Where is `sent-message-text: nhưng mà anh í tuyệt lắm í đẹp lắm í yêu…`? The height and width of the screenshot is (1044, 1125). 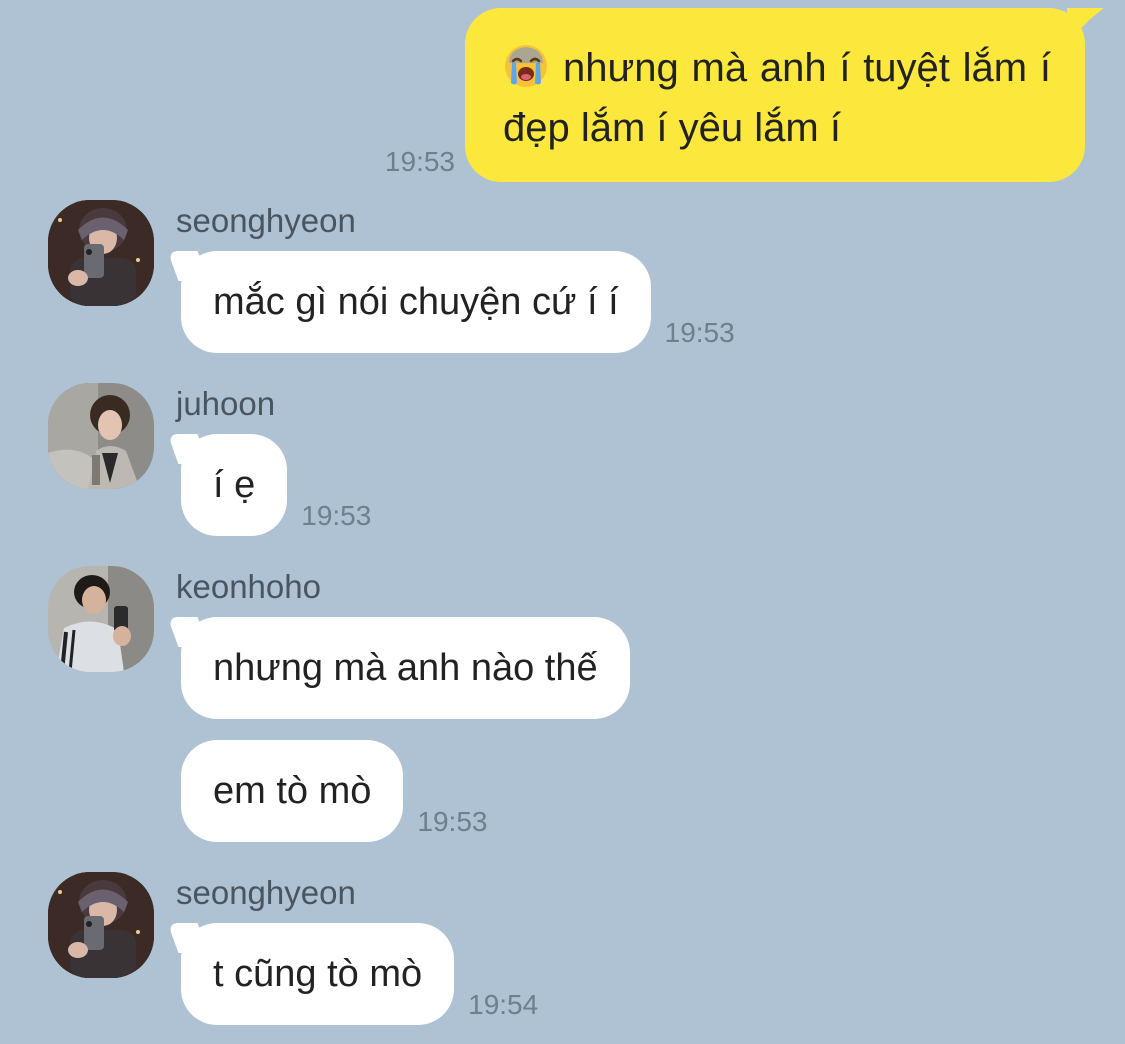
sent-message-text: nhưng mà anh í tuyệt lắm í đẹp lắm í yêu… is located at coordinates (777, 98).